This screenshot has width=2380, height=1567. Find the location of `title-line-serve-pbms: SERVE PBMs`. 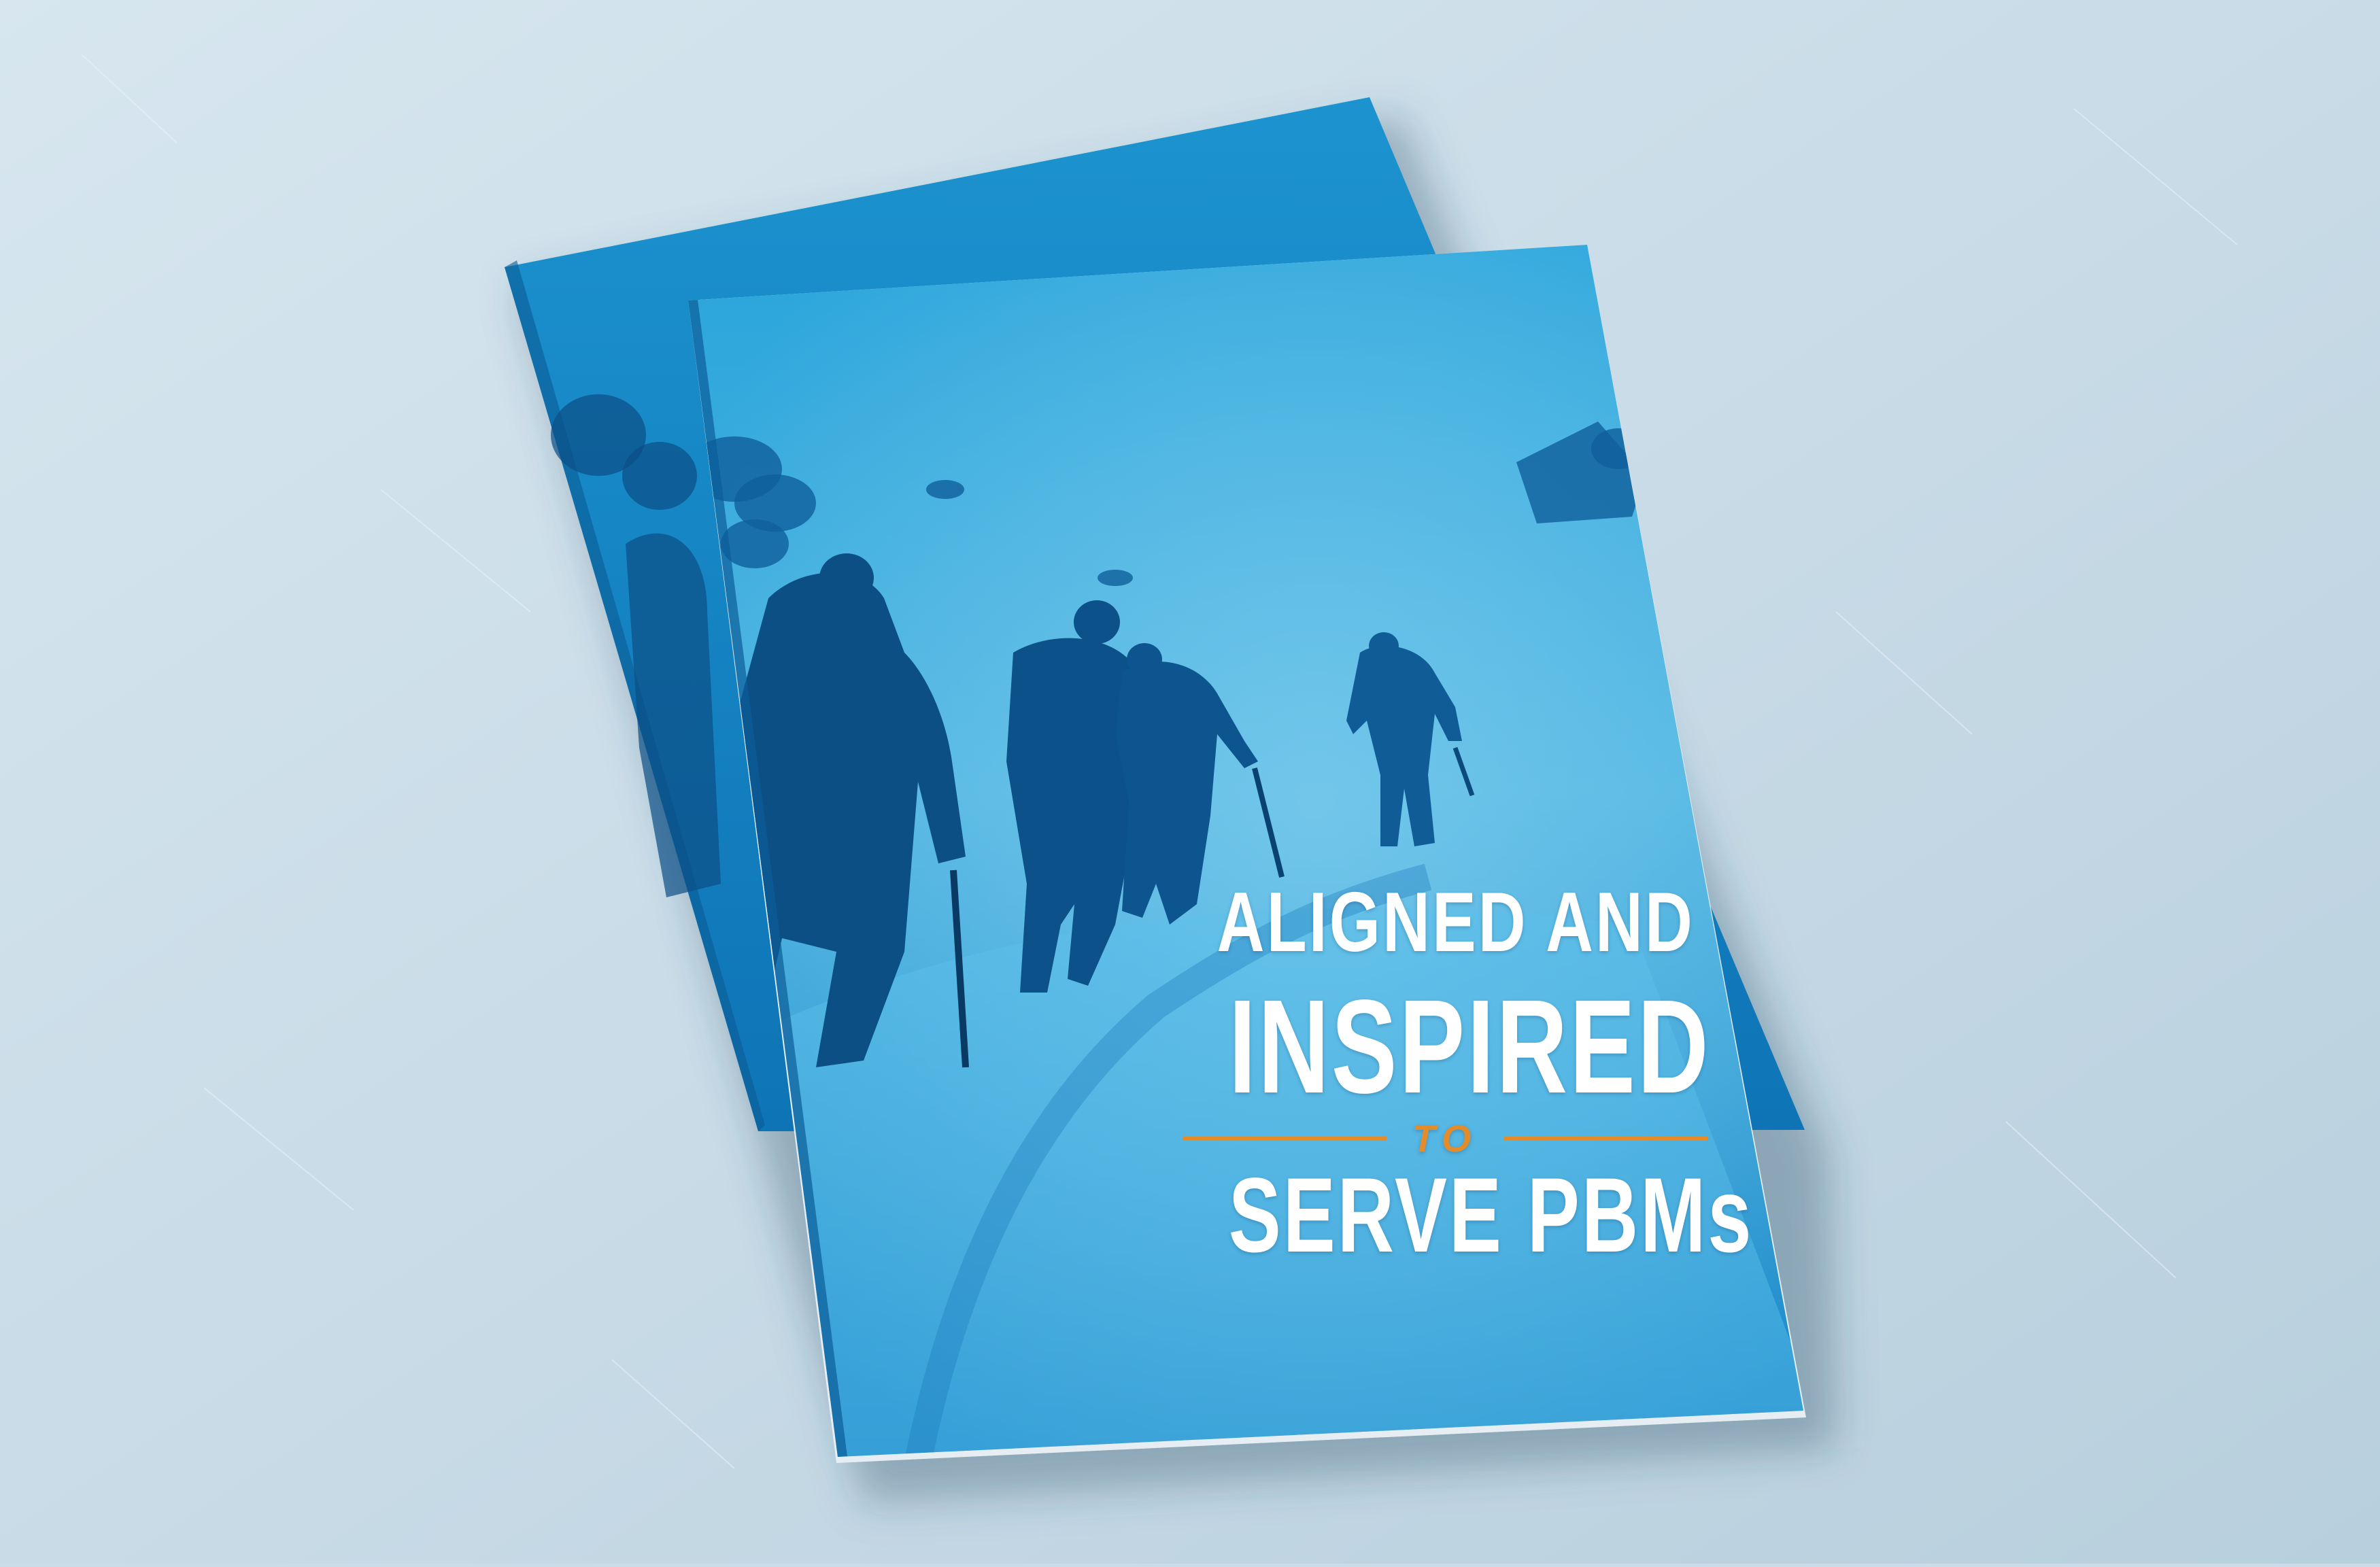

title-line-serve-pbms: SERVE PBMs is located at coordinates (1491, 1216).